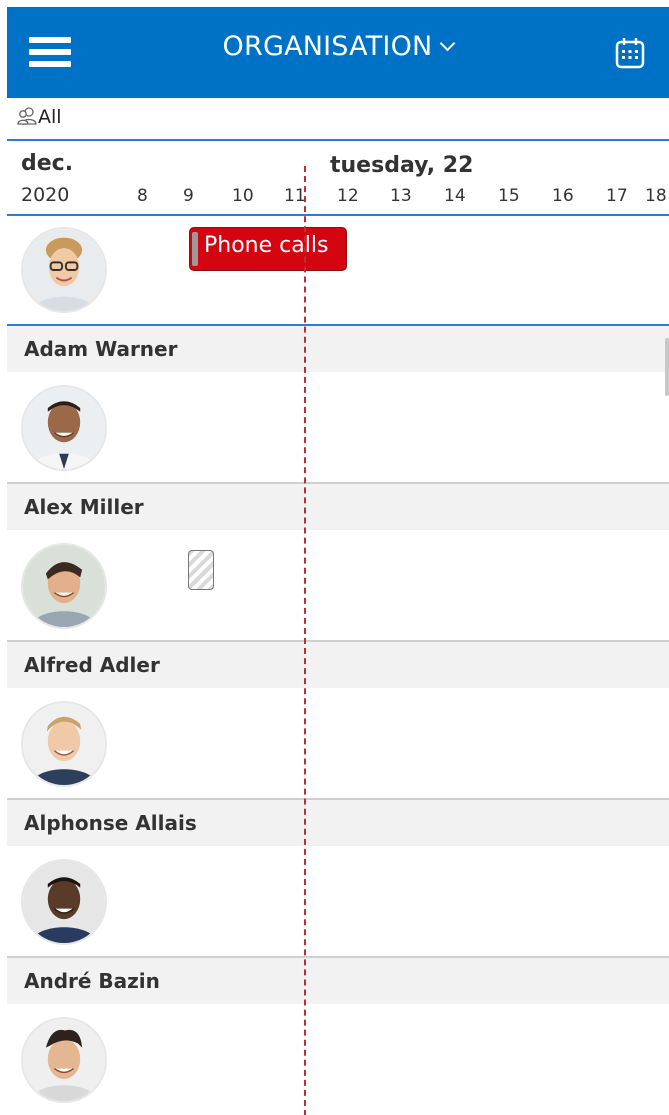  Describe the element at coordinates (455, 196) in the screenshot. I see `hour-label: 14` at that location.